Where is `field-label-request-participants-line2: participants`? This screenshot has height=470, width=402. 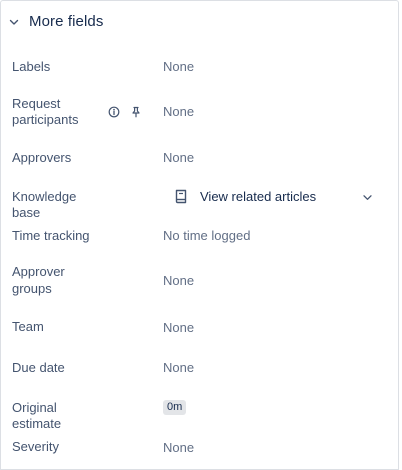
field-label-request-participants-line2: participants is located at coordinates (45, 119).